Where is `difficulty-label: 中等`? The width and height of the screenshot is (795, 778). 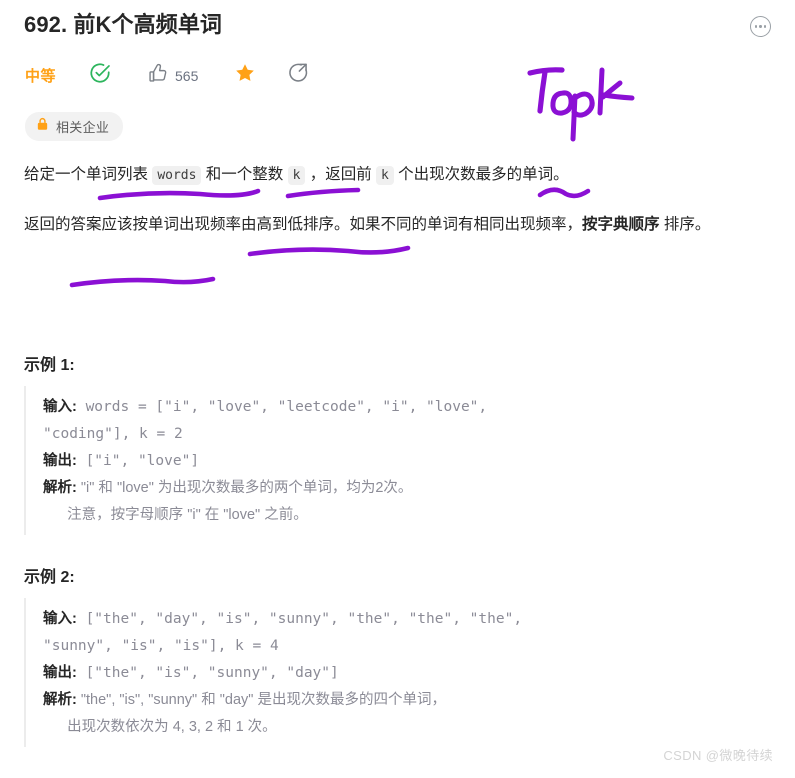 difficulty-label: 中等 is located at coordinates (41, 76).